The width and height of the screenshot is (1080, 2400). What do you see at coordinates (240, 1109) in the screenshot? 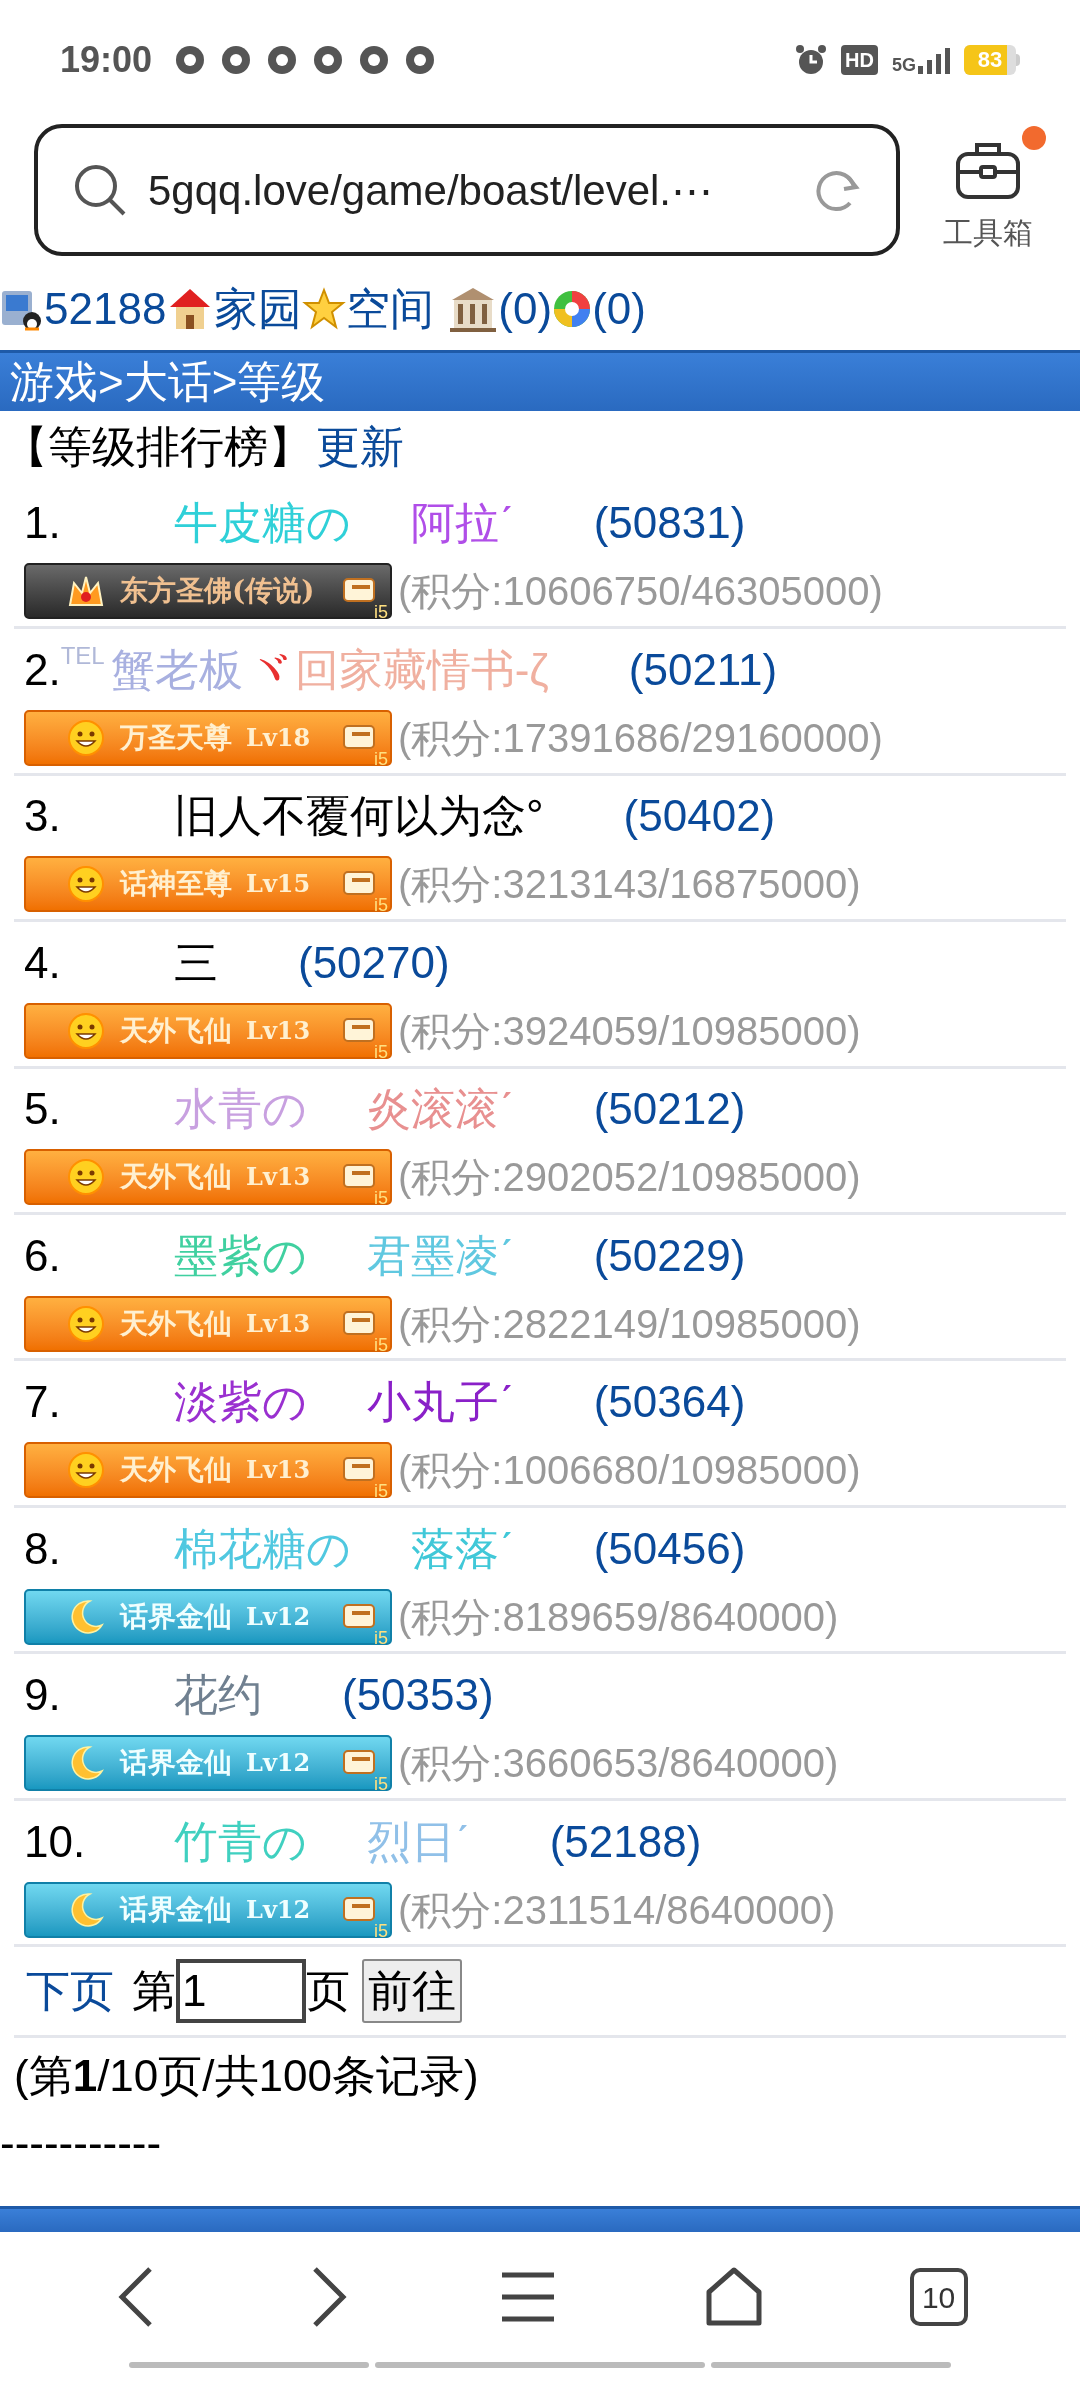
I see `player-name: 水青の` at bounding box center [240, 1109].